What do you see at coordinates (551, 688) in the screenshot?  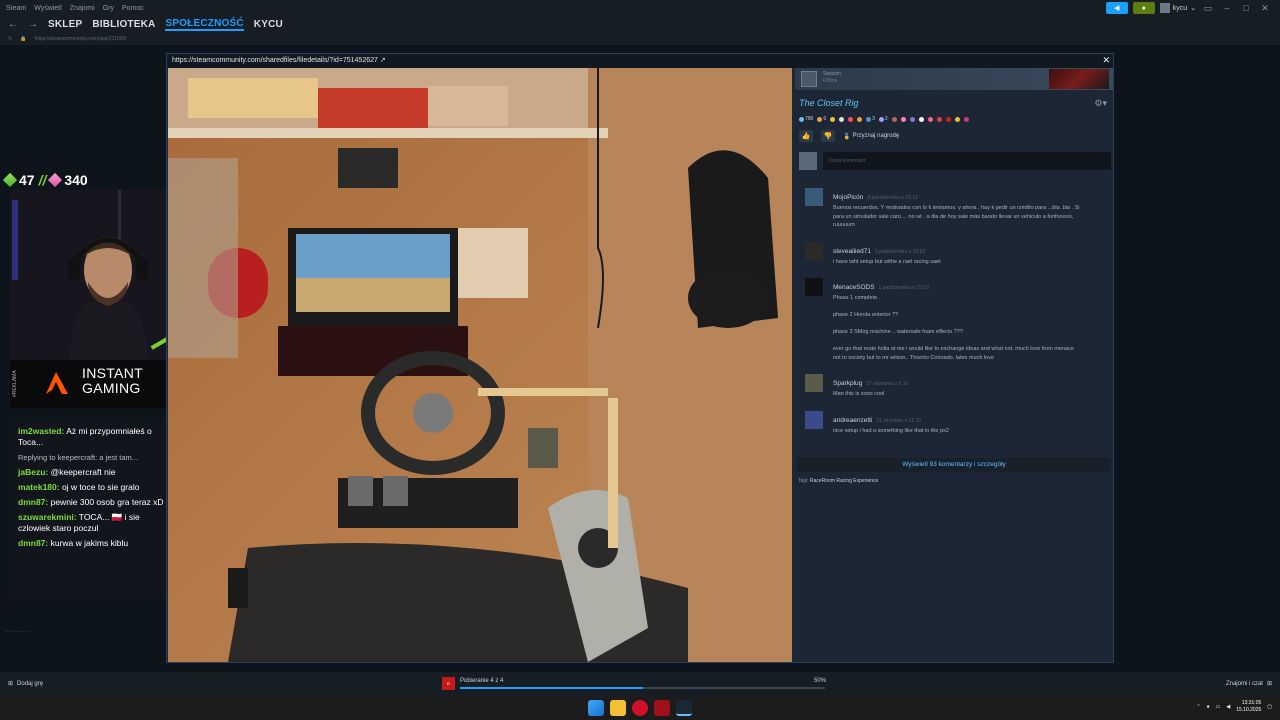 I see `download-progress-fill` at bounding box center [551, 688].